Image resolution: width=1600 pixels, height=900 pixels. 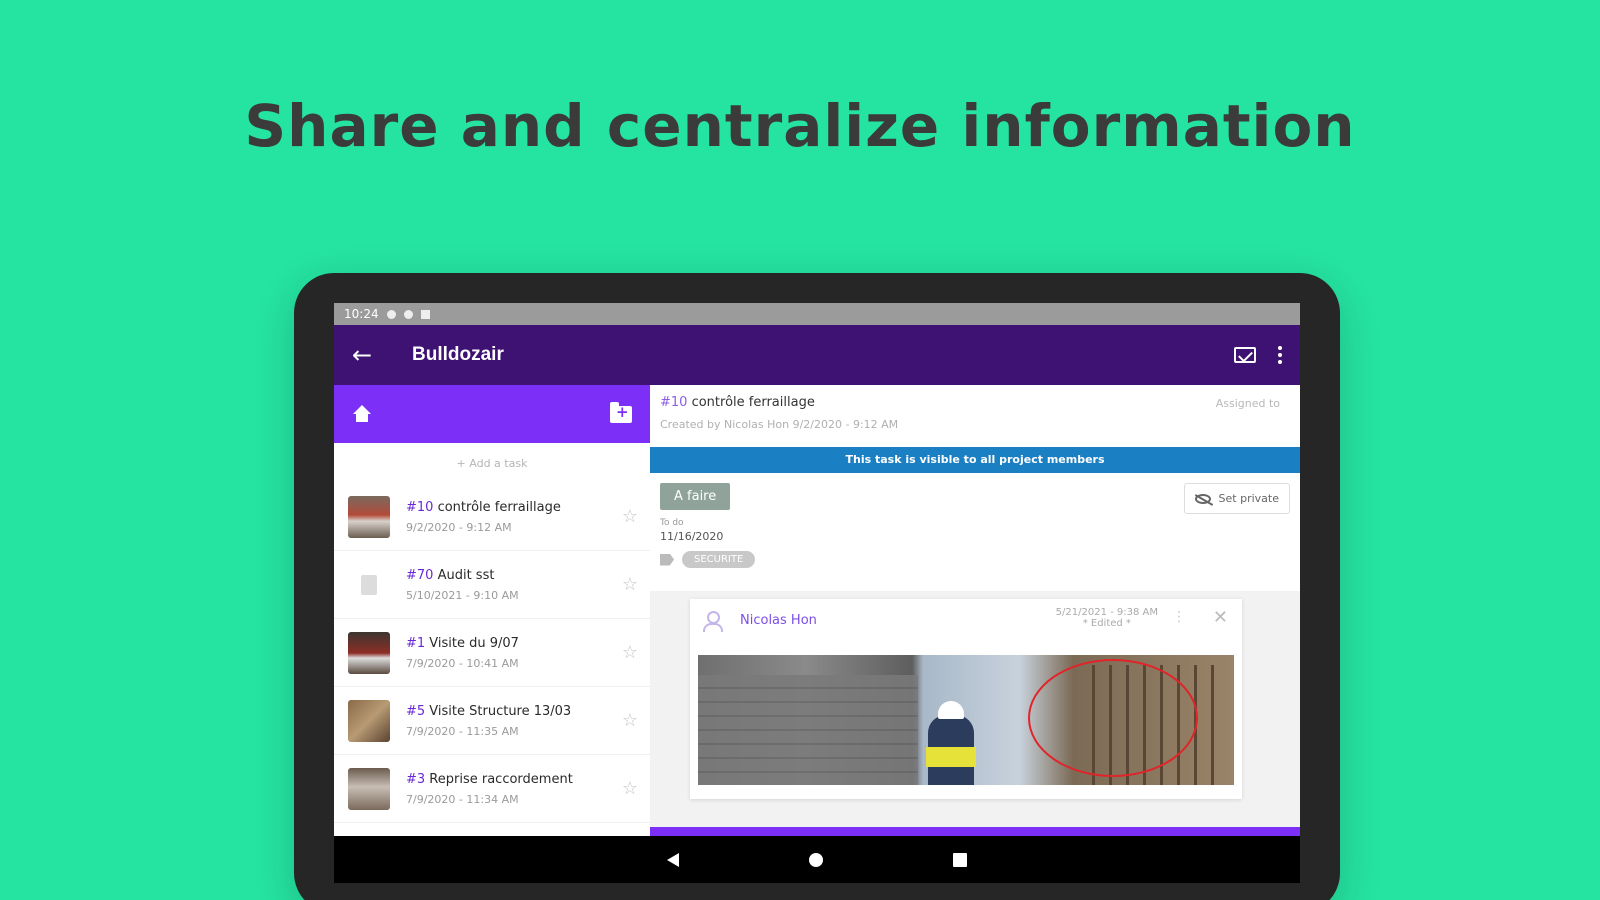 What do you see at coordinates (800, 126) in the screenshot?
I see `headline: Share and centralize information` at bounding box center [800, 126].